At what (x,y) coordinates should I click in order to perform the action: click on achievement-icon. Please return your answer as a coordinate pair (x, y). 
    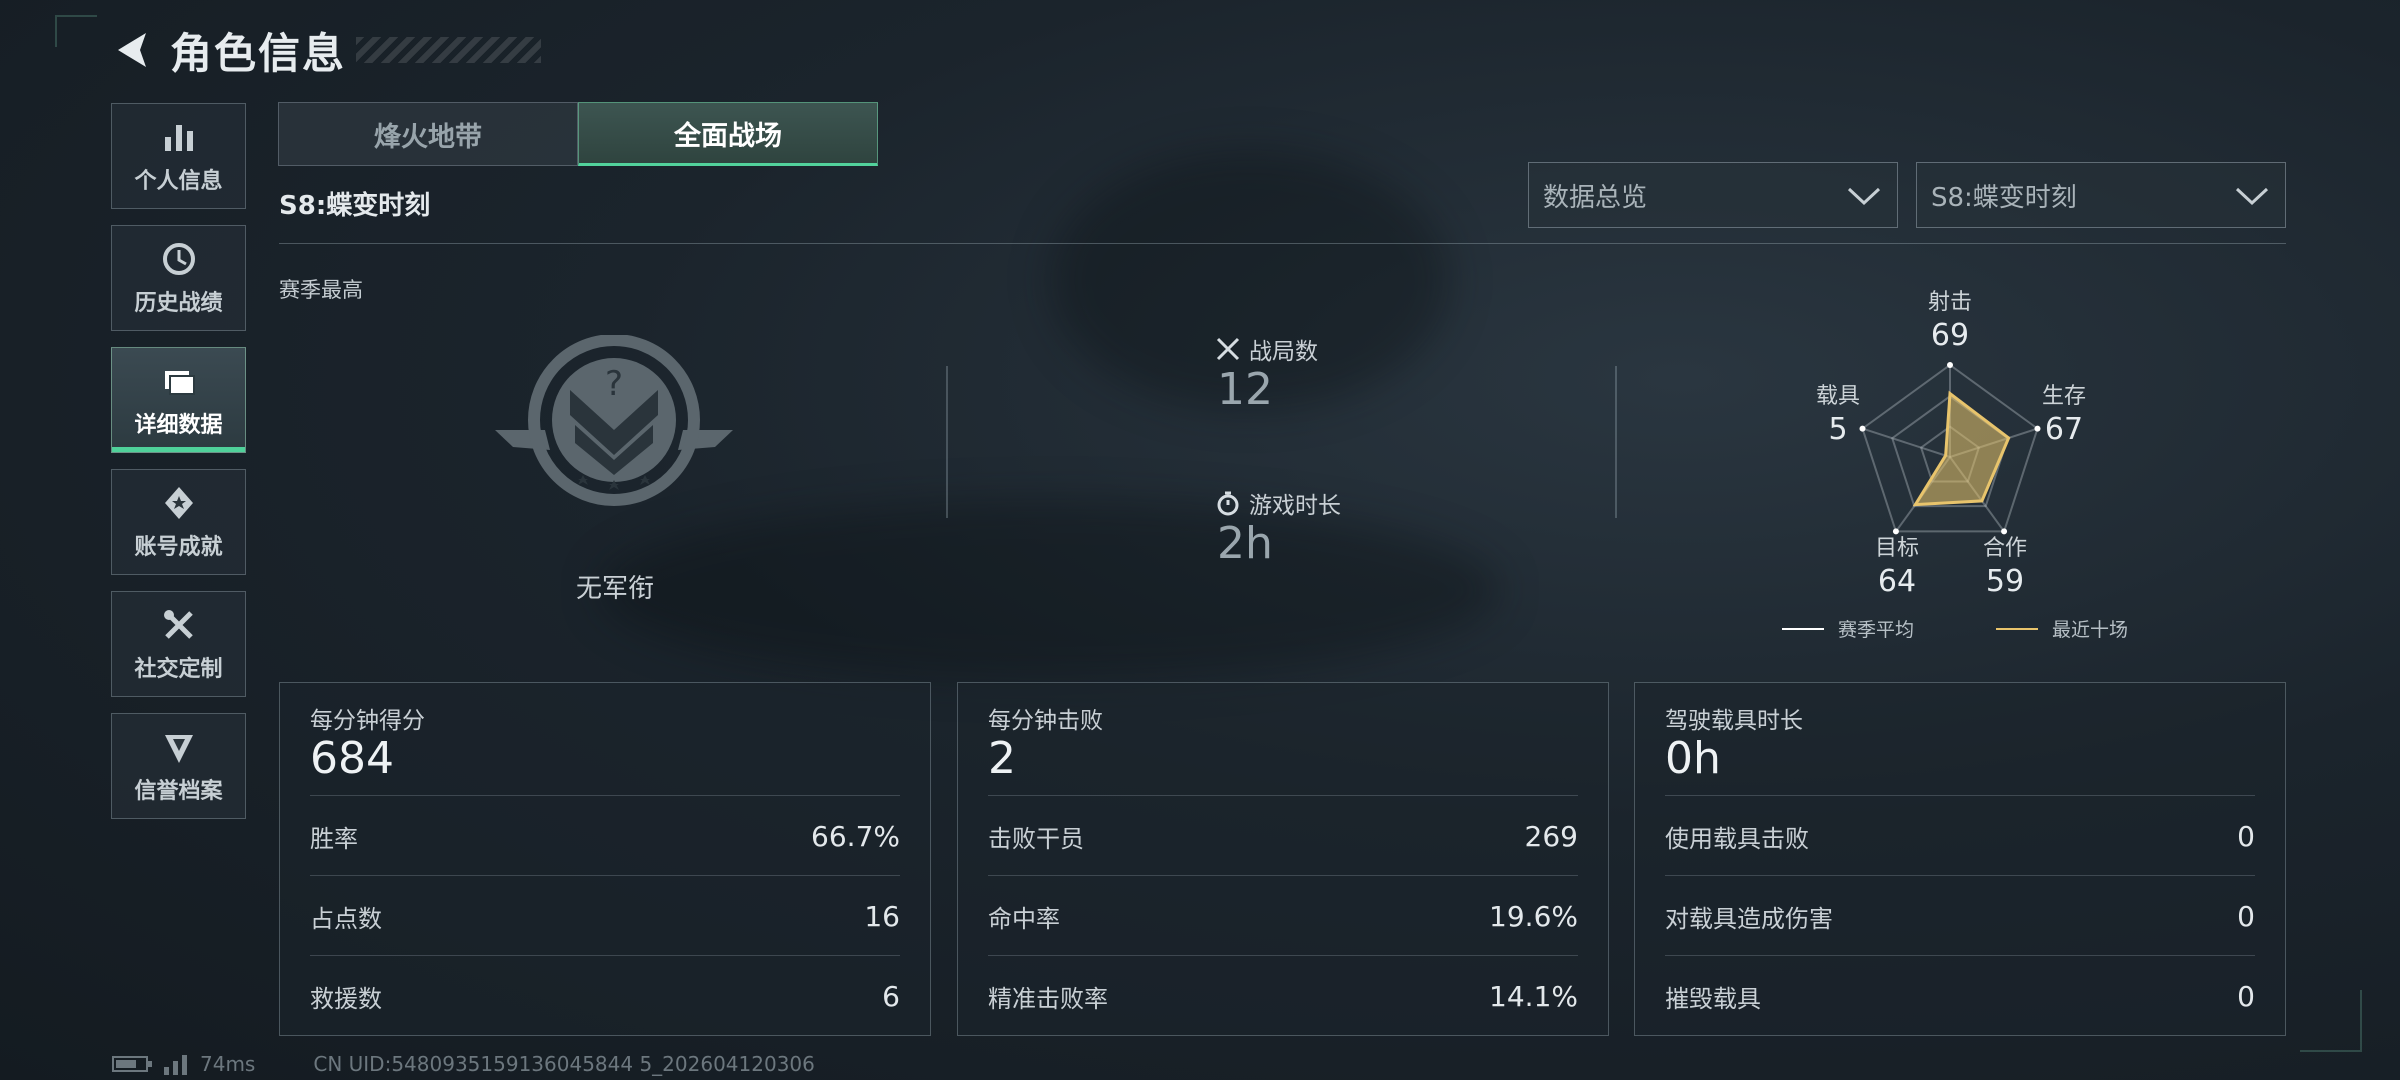
    Looking at the image, I should click on (178, 503).